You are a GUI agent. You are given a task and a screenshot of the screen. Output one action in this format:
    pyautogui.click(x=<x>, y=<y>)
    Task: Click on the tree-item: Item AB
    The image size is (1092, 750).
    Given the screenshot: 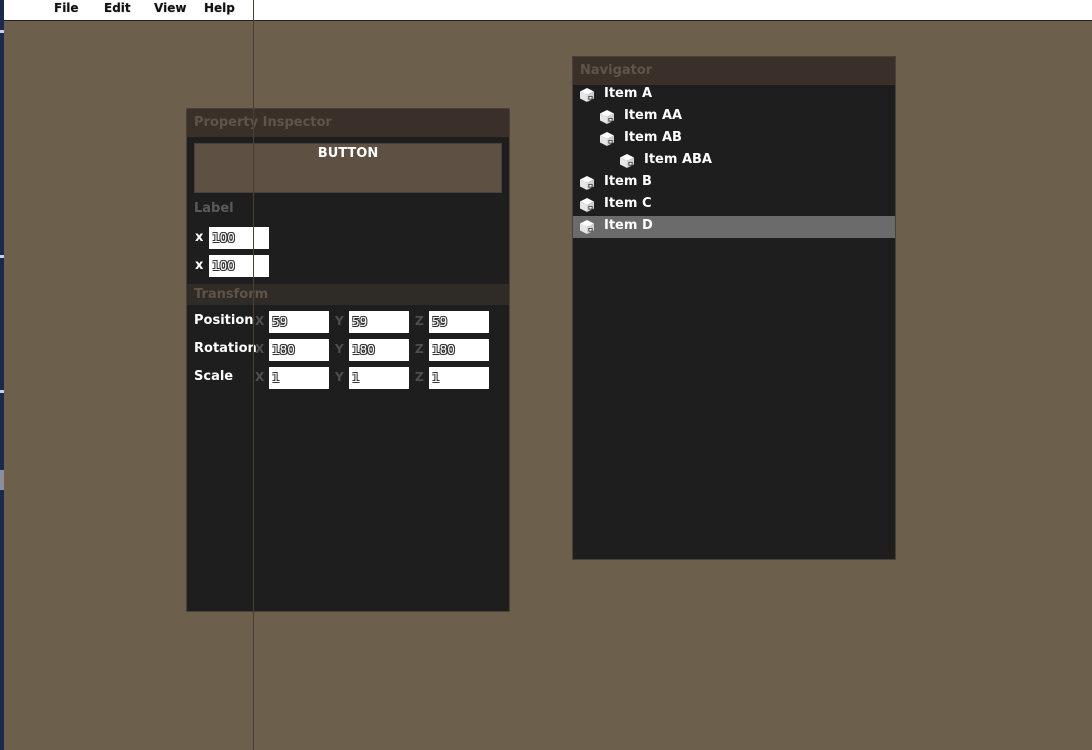 What is the action you would take?
    pyautogui.click(x=734, y=139)
    